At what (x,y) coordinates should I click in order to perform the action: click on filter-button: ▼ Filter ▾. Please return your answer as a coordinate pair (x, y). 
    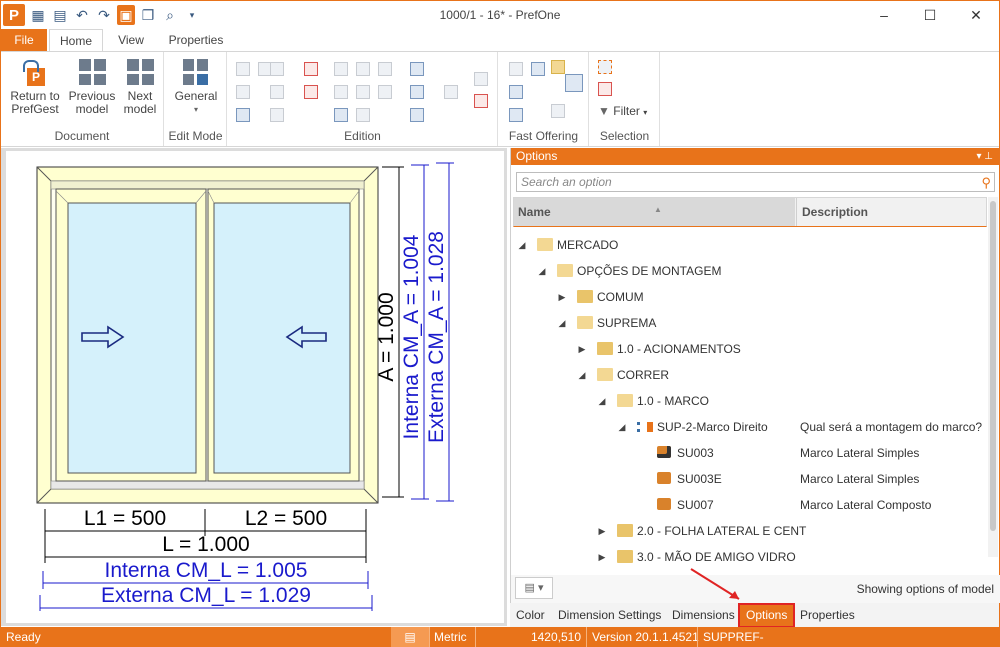
    Looking at the image, I should click on (622, 111).